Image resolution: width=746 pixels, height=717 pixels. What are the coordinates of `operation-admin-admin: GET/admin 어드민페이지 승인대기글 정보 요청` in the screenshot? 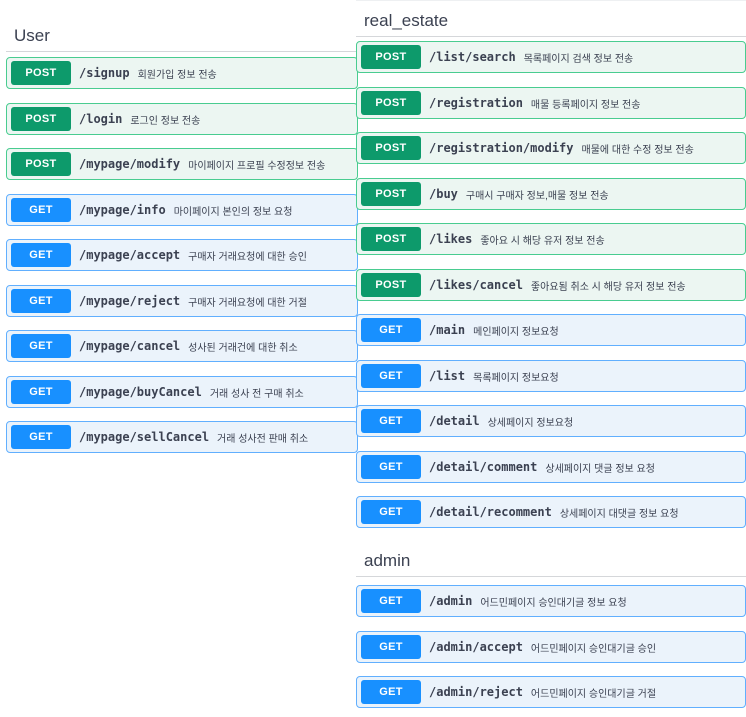 It's located at (551, 601).